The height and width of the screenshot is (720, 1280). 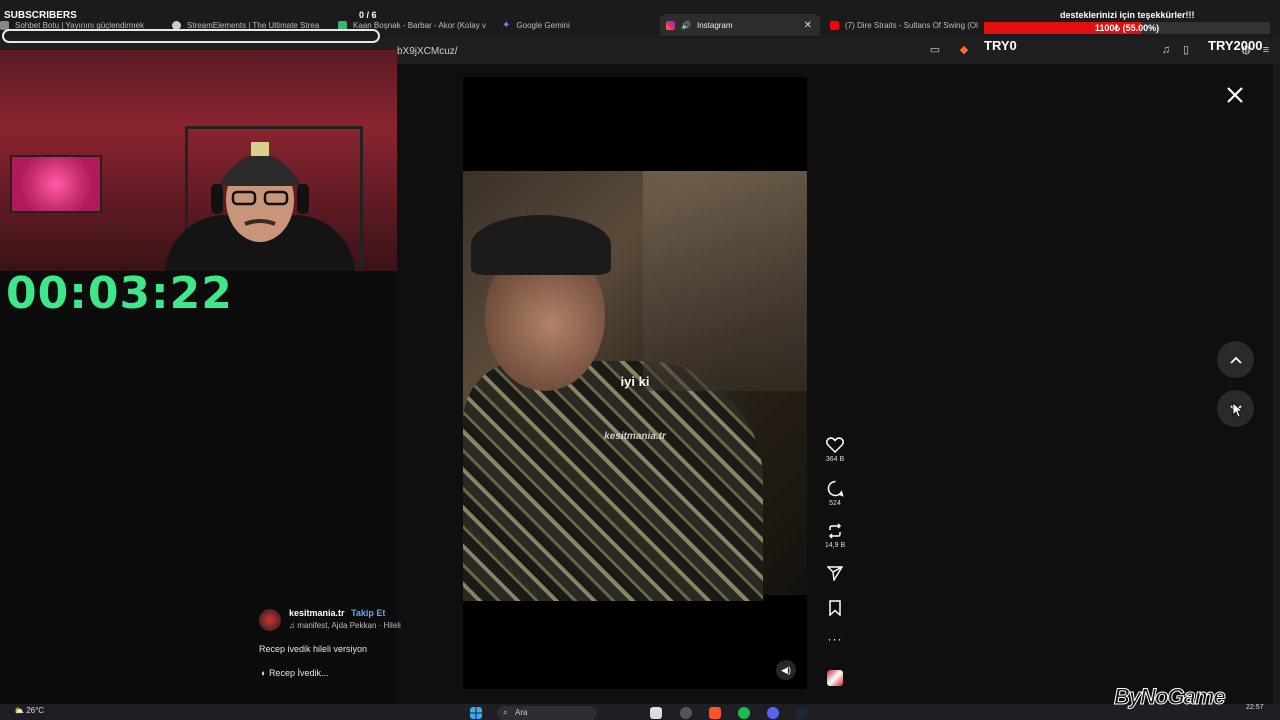 I want to click on previous-reel-button, so click(x=1235, y=359).